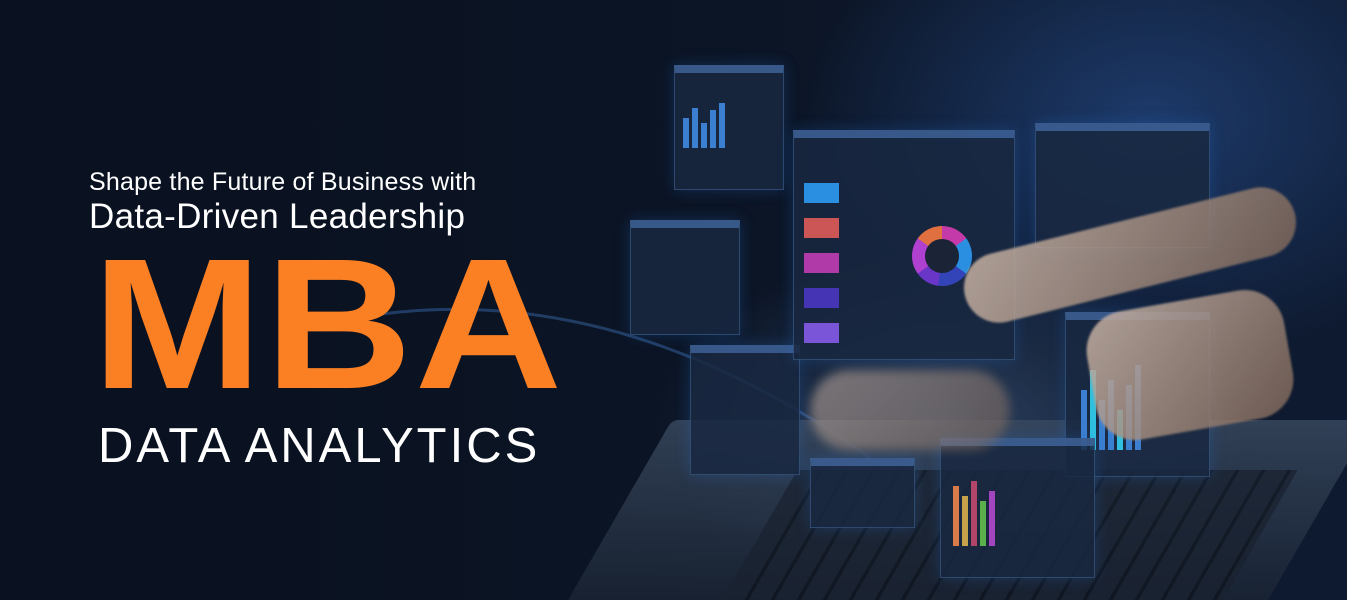  What do you see at coordinates (685, 277) in the screenshot?
I see `dashboard-panel-map` at bounding box center [685, 277].